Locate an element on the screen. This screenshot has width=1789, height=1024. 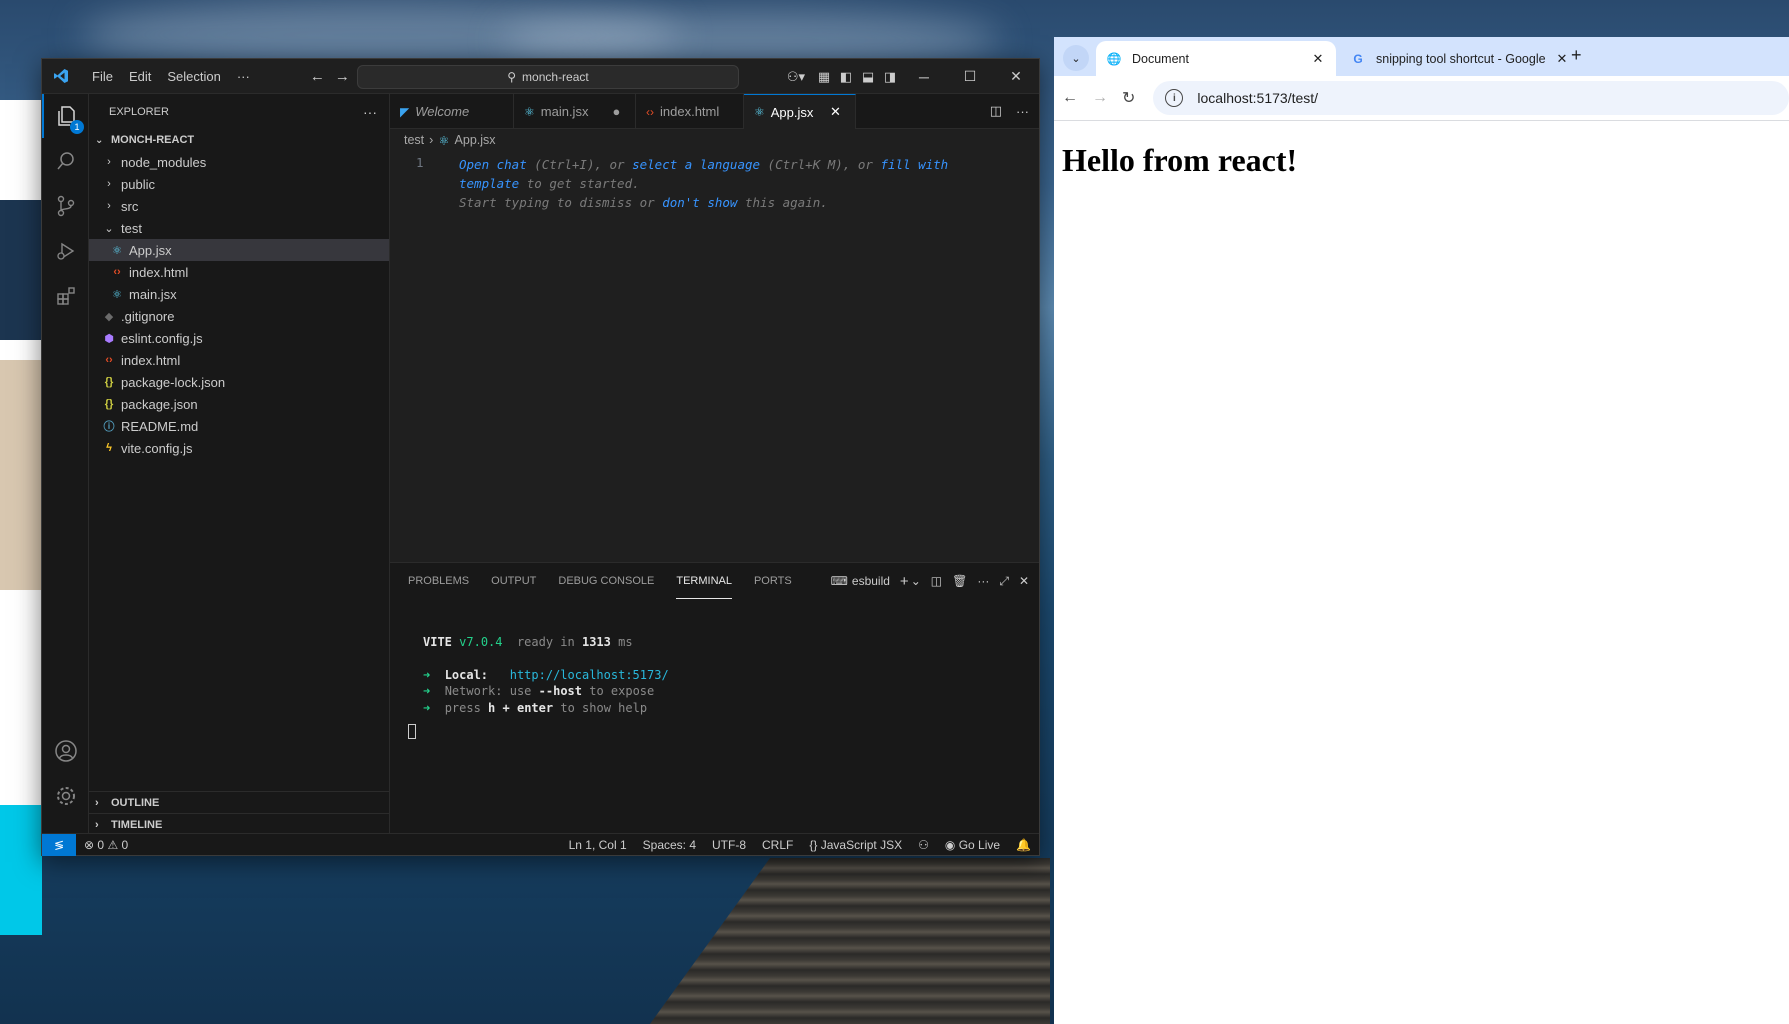
select-language-link: select a language is located at coordinates (696, 164).